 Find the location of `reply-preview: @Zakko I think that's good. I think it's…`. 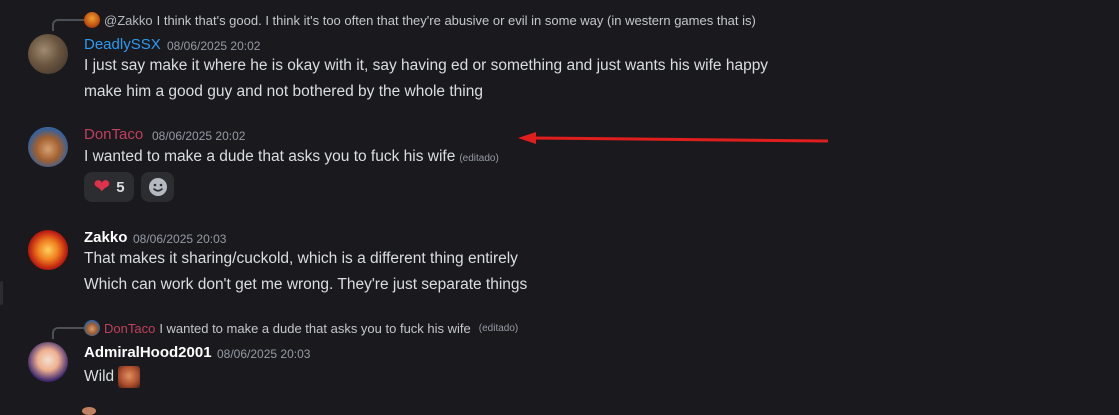

reply-preview: @Zakko I think that's good. I think it's… is located at coordinates (420, 20).